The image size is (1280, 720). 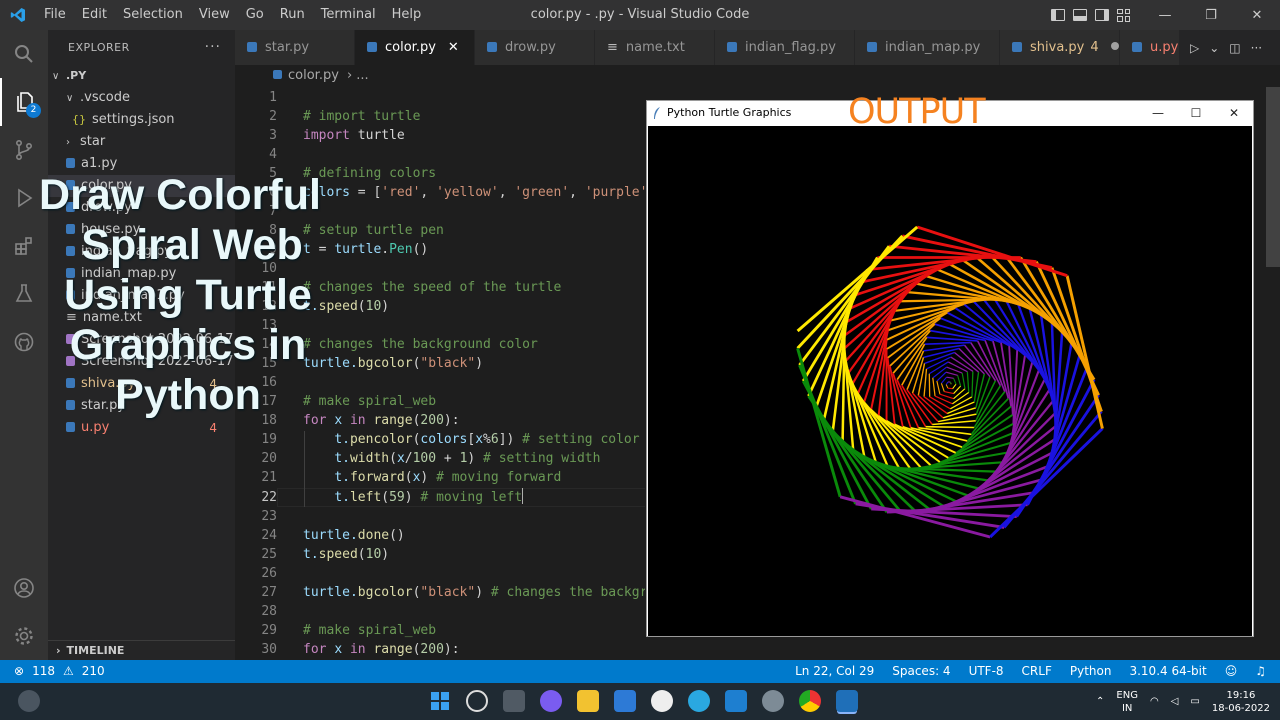 I want to click on language-mode: Python, so click(x=1091, y=671).